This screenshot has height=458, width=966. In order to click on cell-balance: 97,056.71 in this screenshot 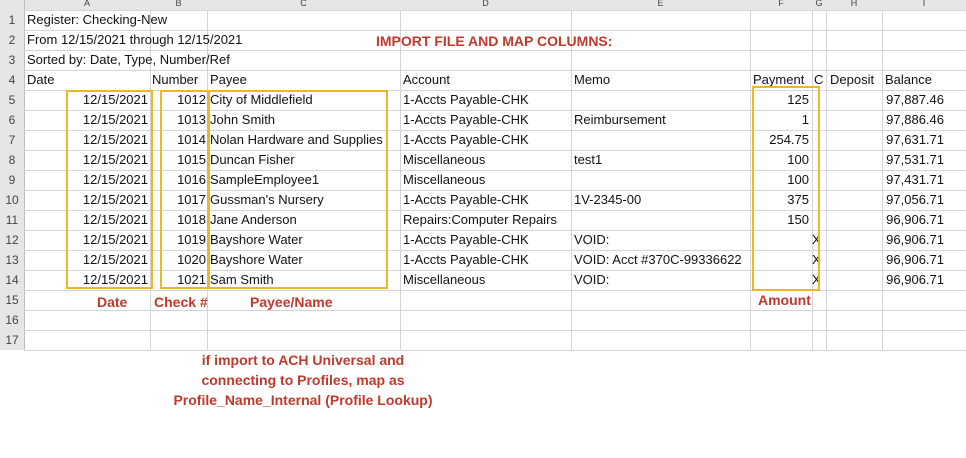, I will do `click(913, 200)`.